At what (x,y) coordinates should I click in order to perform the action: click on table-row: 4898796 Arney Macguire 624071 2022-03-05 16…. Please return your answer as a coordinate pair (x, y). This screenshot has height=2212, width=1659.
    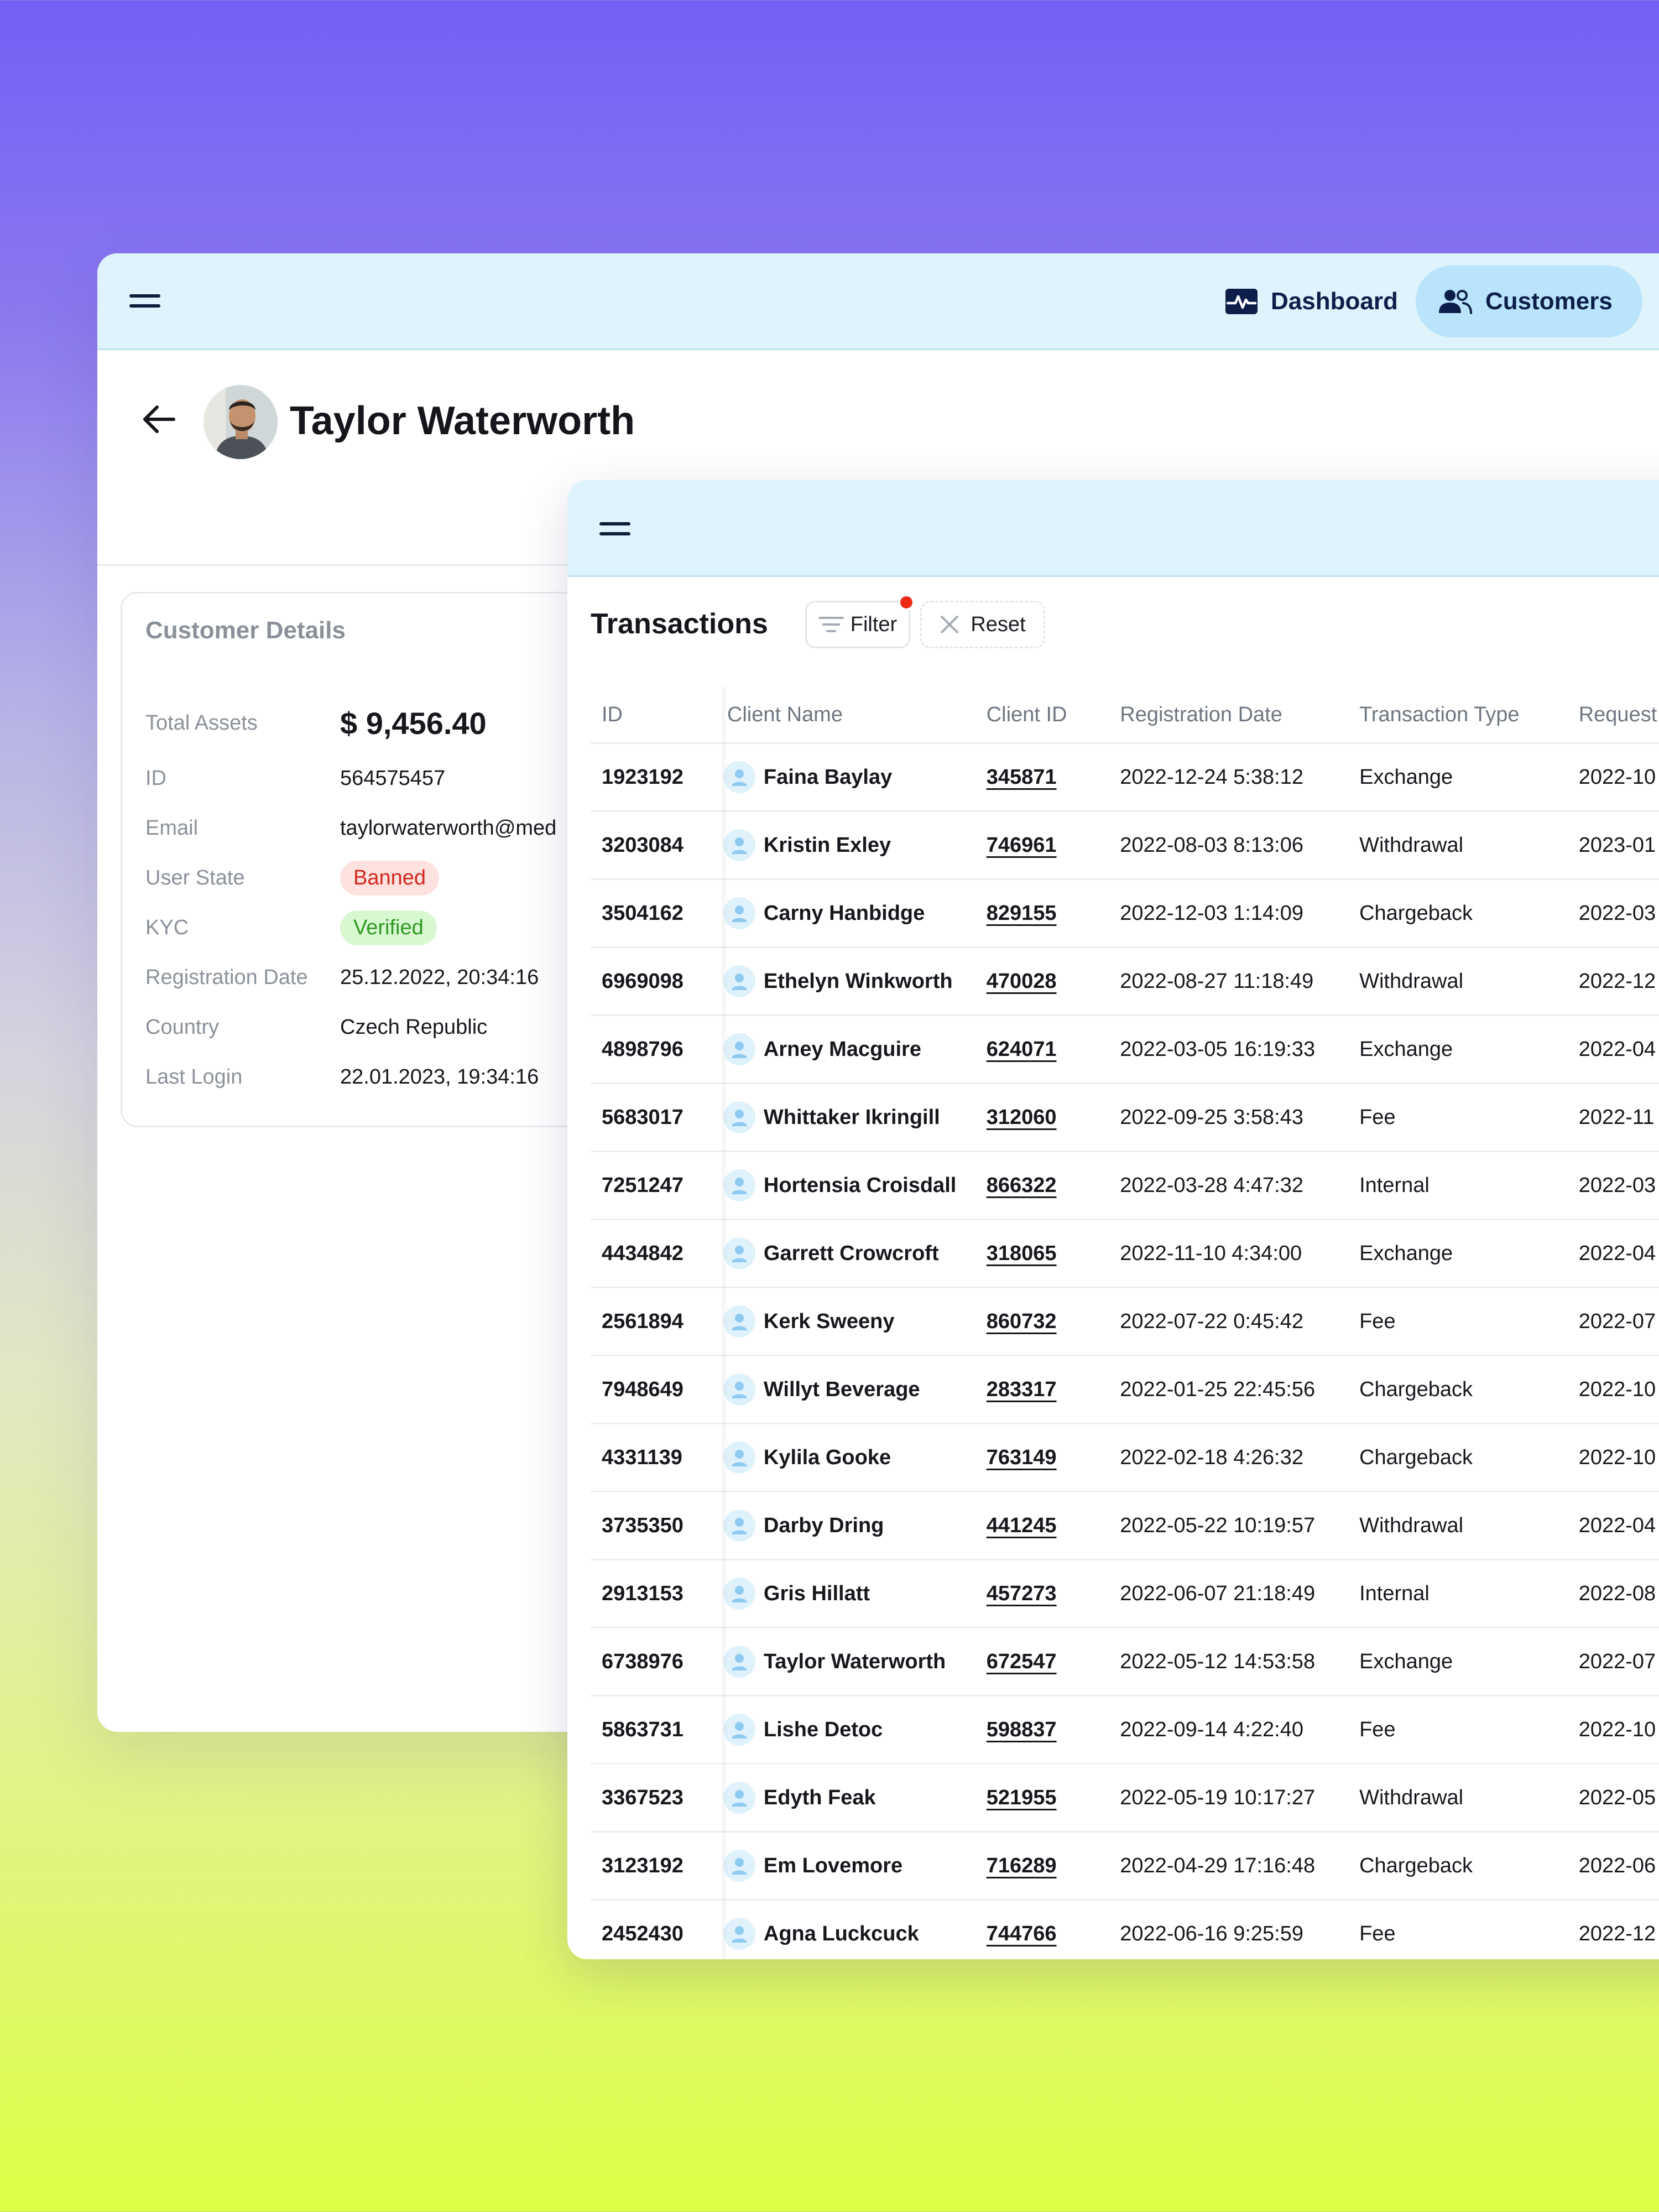
    Looking at the image, I should click on (1125, 1049).